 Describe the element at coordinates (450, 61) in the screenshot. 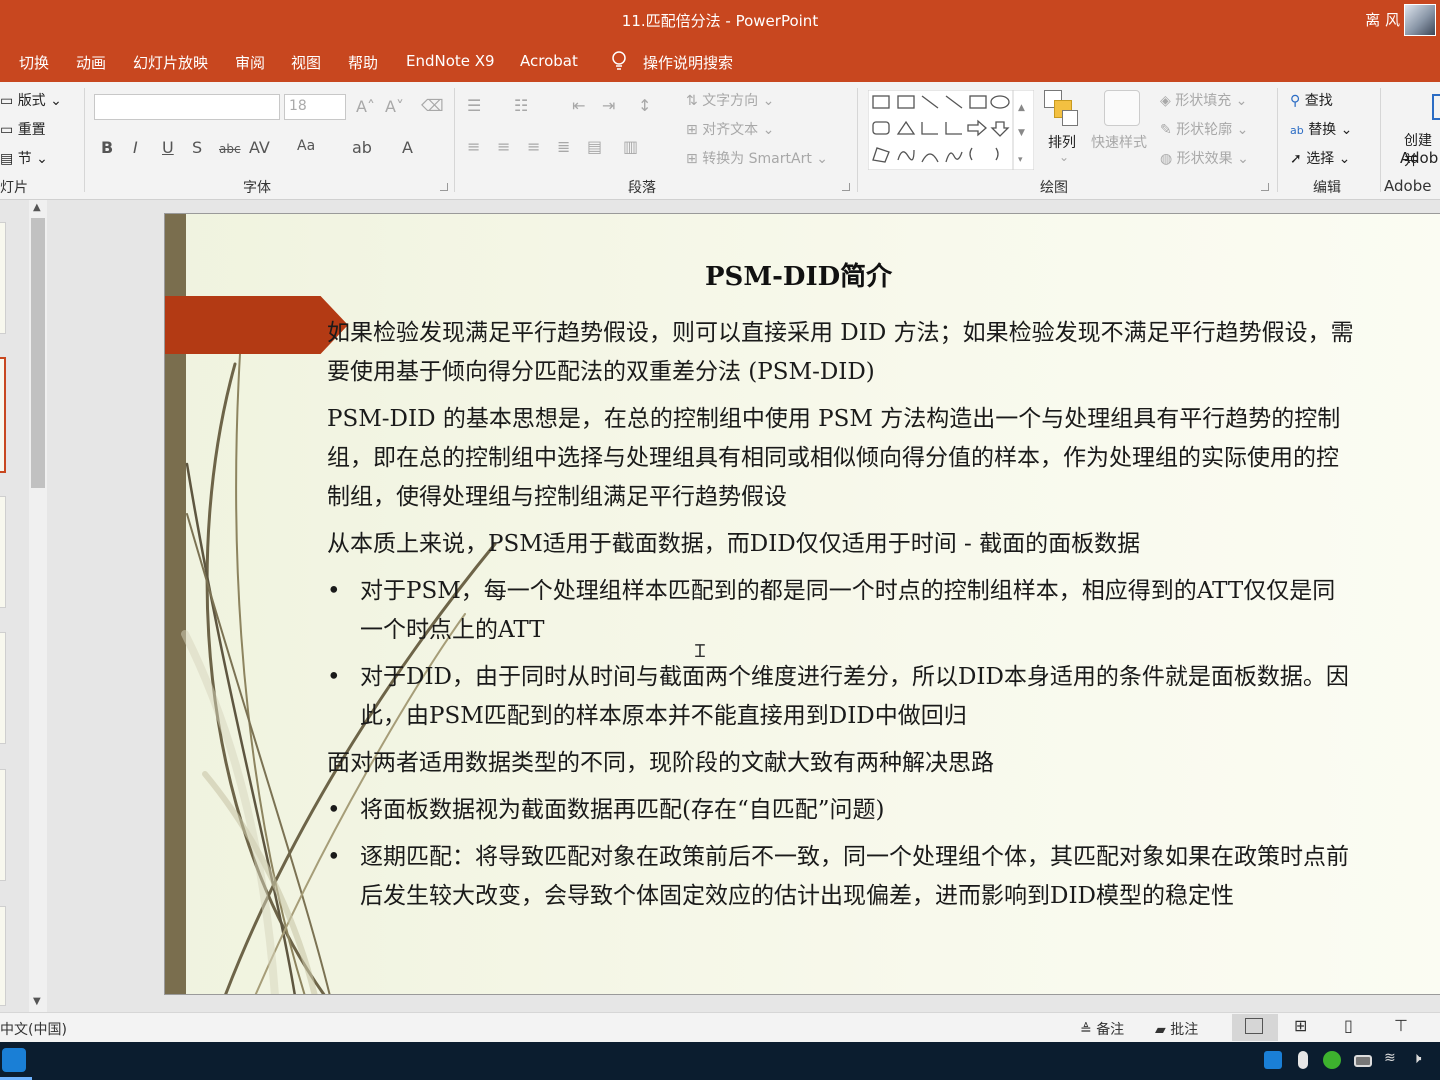

I see `tab-endnote: EndNote X9` at that location.